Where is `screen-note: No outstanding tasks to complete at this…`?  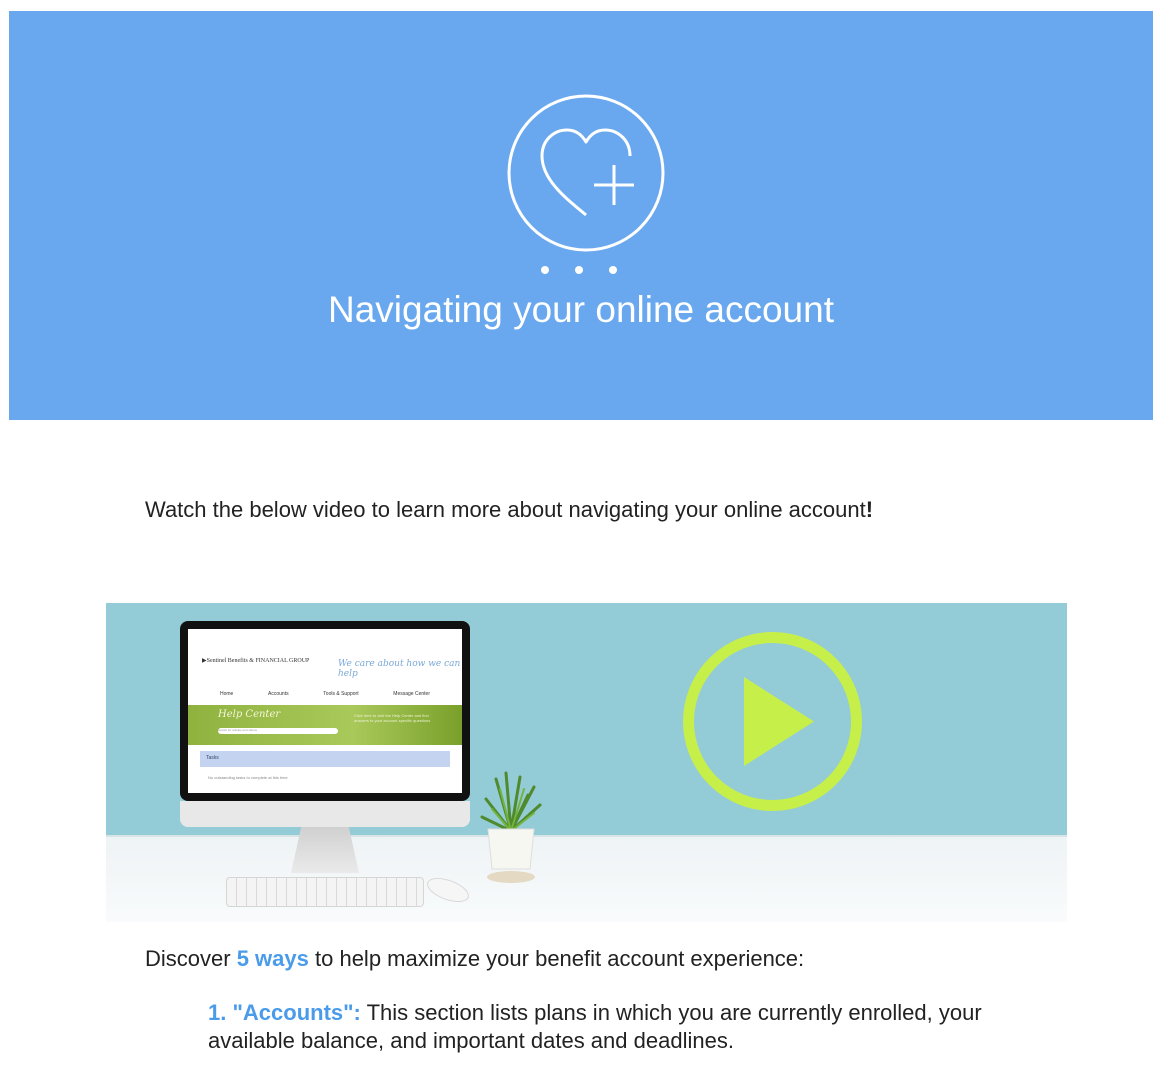 screen-note: No outstanding tasks to complete at this… is located at coordinates (248, 777).